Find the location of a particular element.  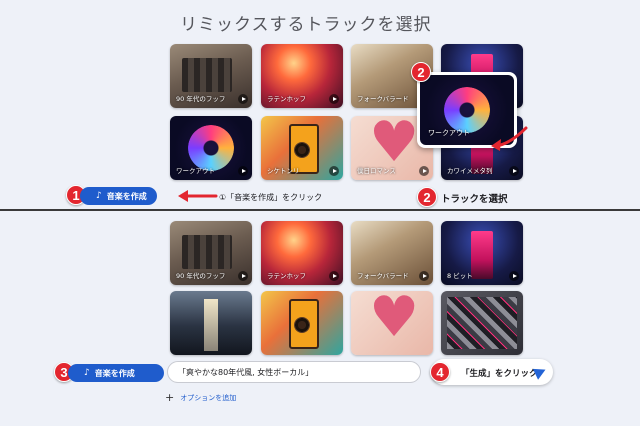

track-tile: シケトンリ is located at coordinates (302, 148).